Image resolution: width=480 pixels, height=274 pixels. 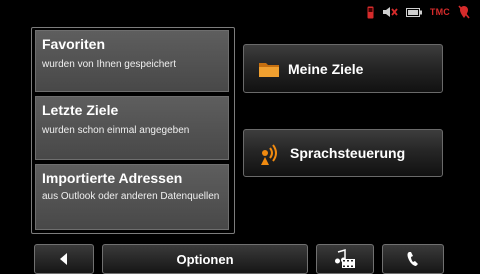 What do you see at coordinates (109, 64) in the screenshot?
I see `favorites-subtitle: wurden von Ihnen gespeichert` at bounding box center [109, 64].